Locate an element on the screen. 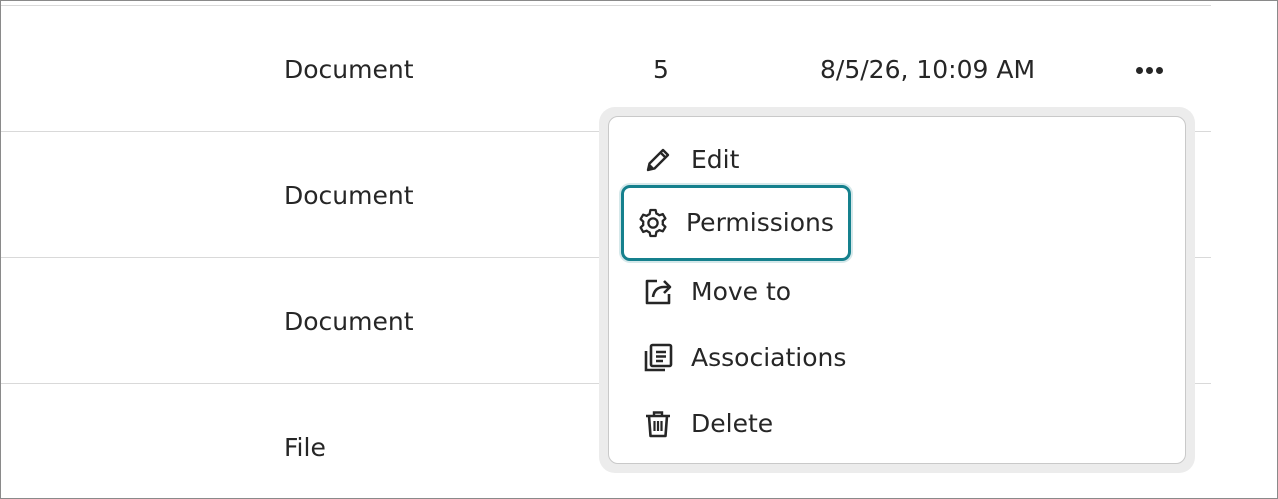  menu-item-associations: Associations is located at coordinates (743, 358).